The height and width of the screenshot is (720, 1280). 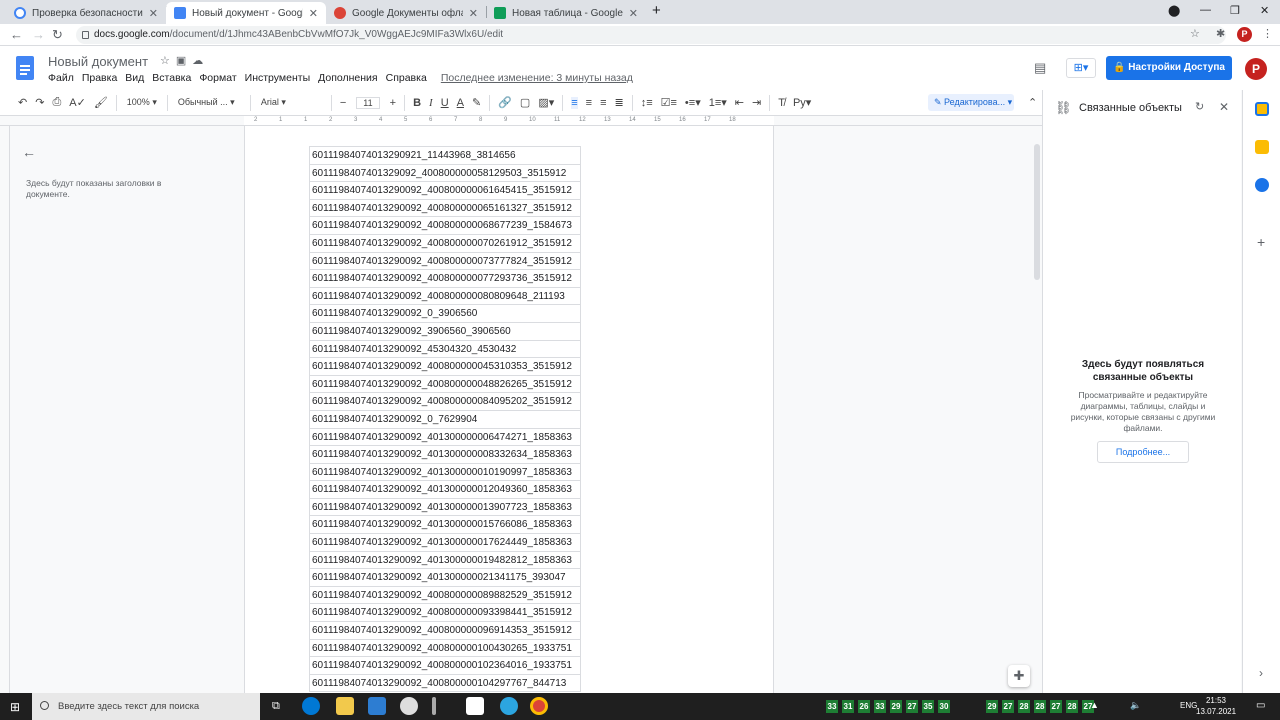 What do you see at coordinates (739, 102) in the screenshot?
I see `decrease-indent-icon: ⇤` at bounding box center [739, 102].